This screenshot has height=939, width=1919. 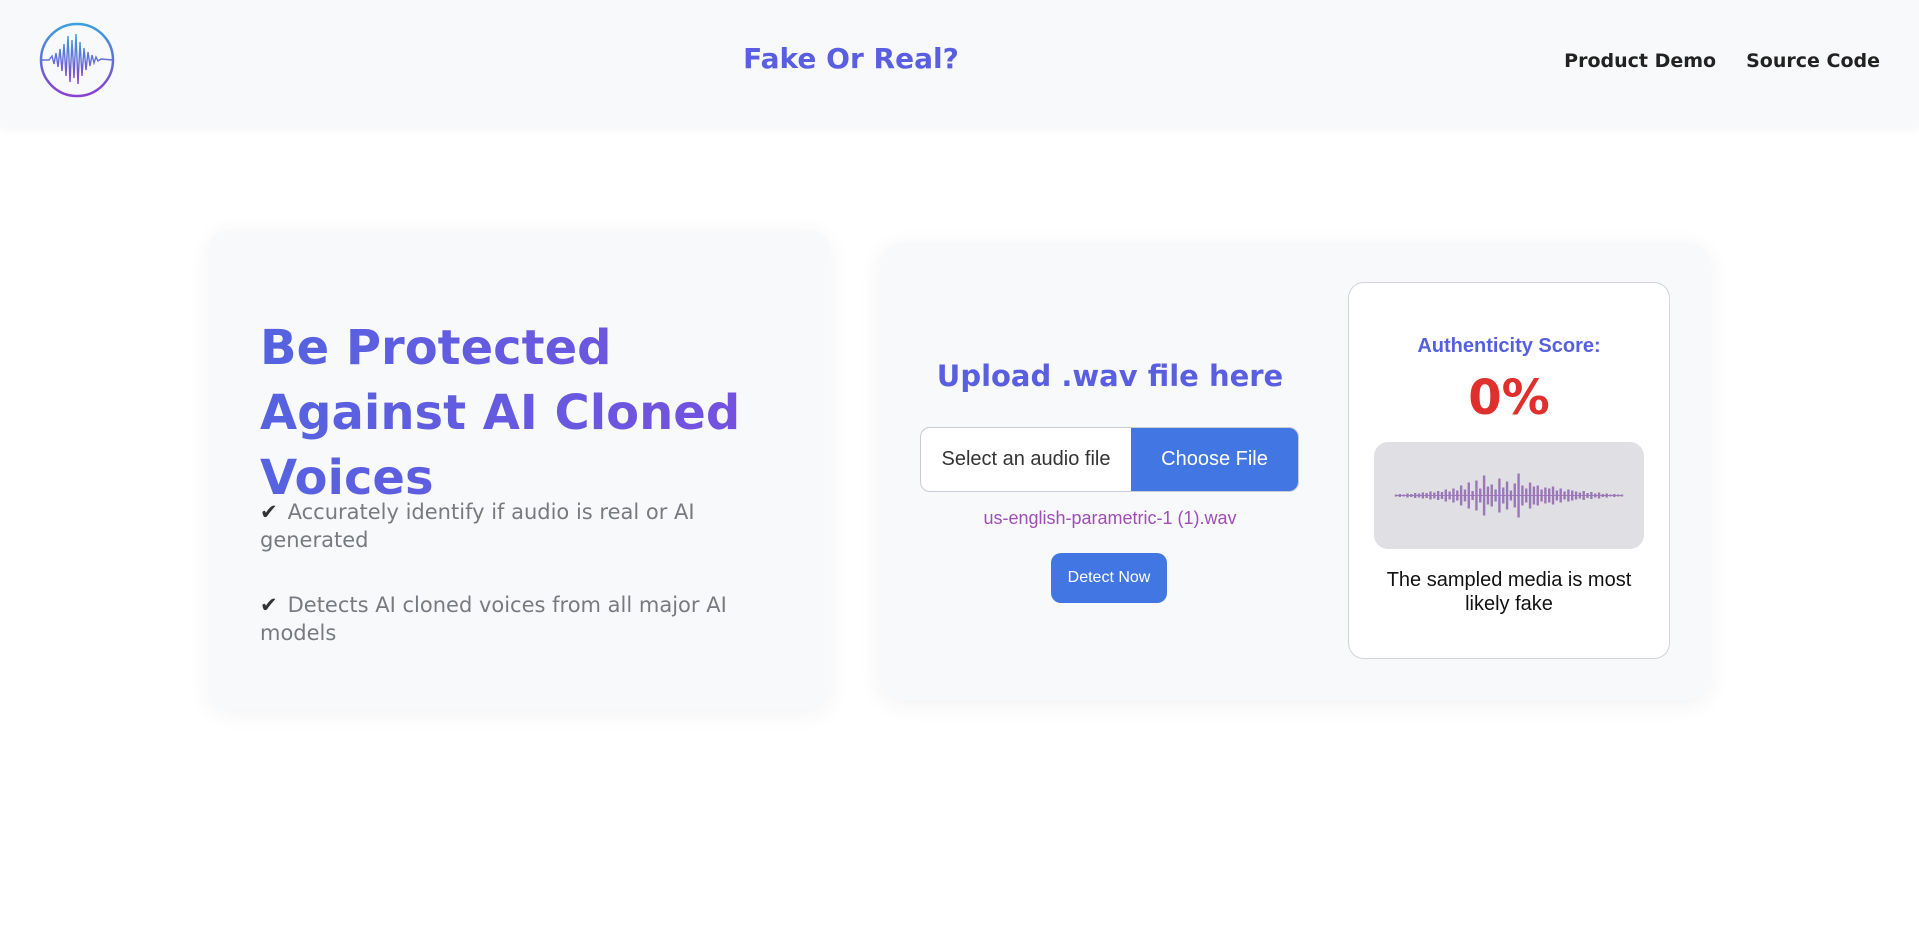 What do you see at coordinates (1110, 376) in the screenshot?
I see `upload-title: Upload .wav file here` at bounding box center [1110, 376].